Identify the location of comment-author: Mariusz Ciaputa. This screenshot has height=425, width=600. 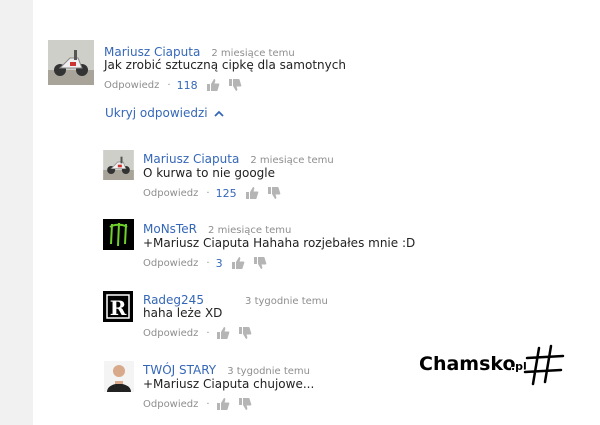
(152, 52).